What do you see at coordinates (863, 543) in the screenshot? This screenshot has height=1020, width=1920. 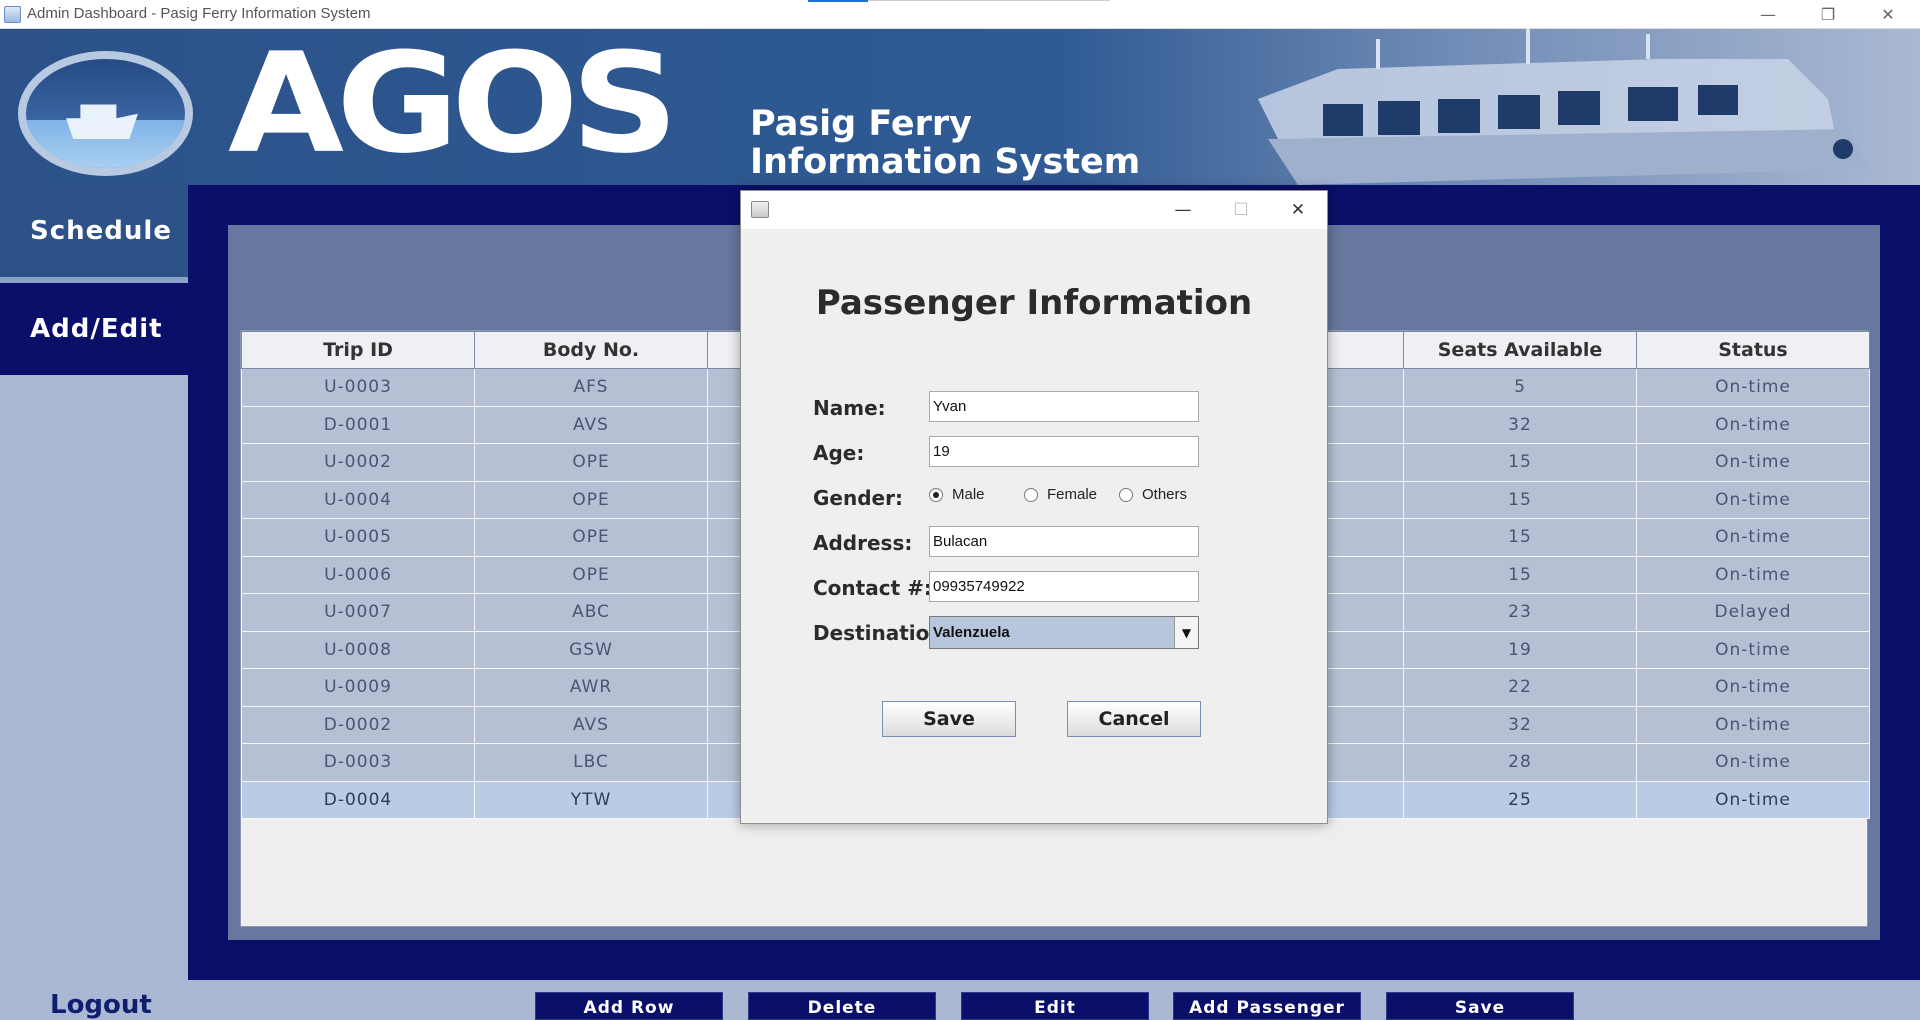 I see `address-label: Address:` at bounding box center [863, 543].